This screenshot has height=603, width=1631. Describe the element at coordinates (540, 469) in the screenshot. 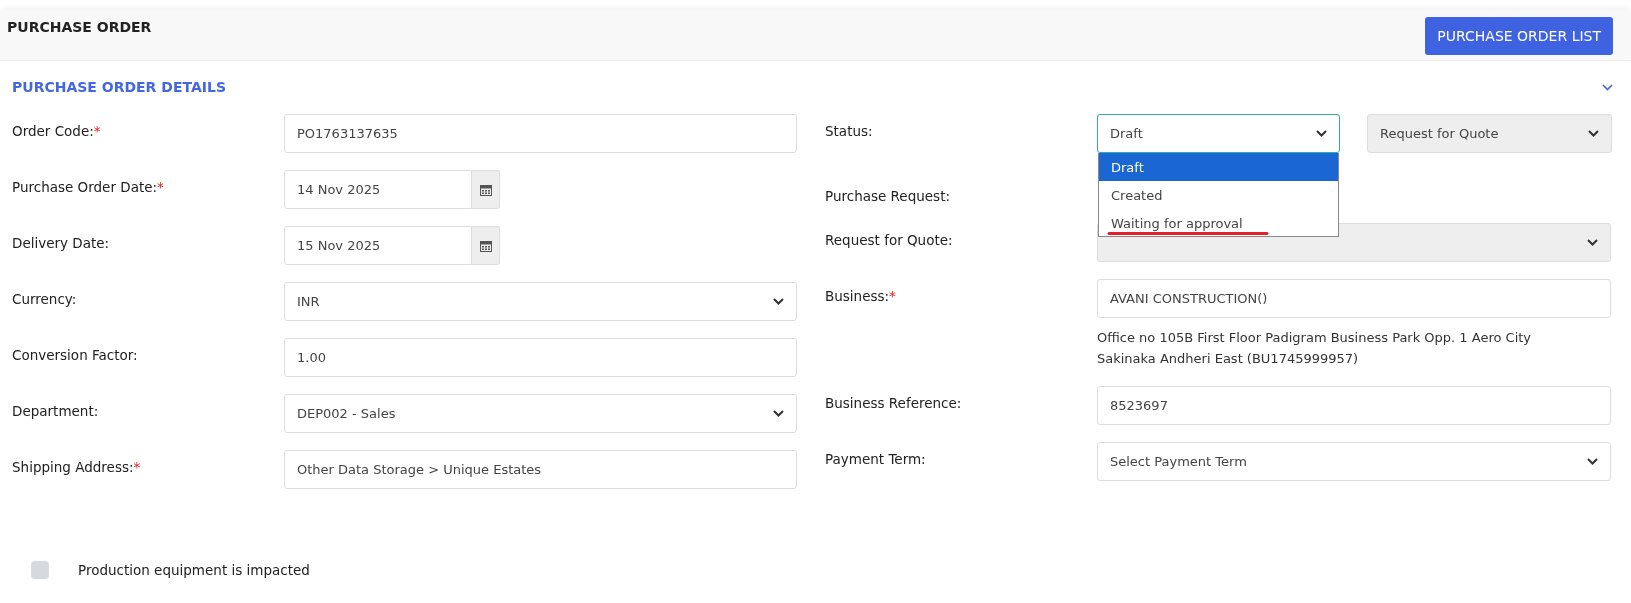

I see `text-field: Other Data Storage > Unique Estates` at that location.